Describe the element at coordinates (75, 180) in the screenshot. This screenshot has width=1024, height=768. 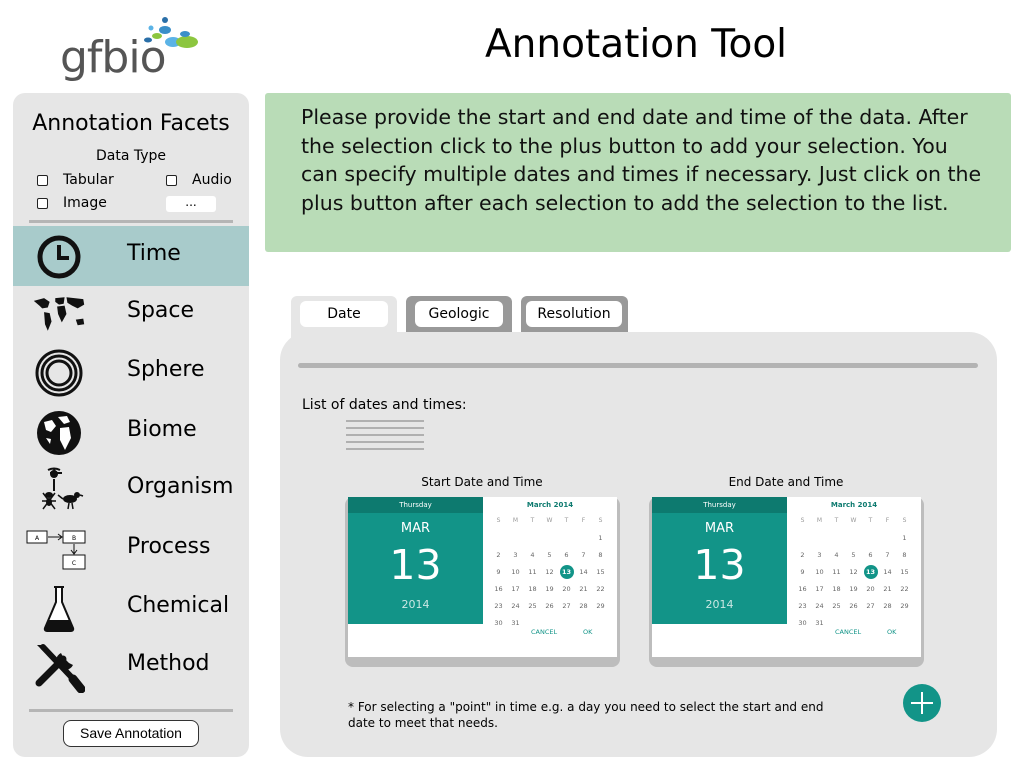
I see `checkbox-tabular: Tabular` at that location.